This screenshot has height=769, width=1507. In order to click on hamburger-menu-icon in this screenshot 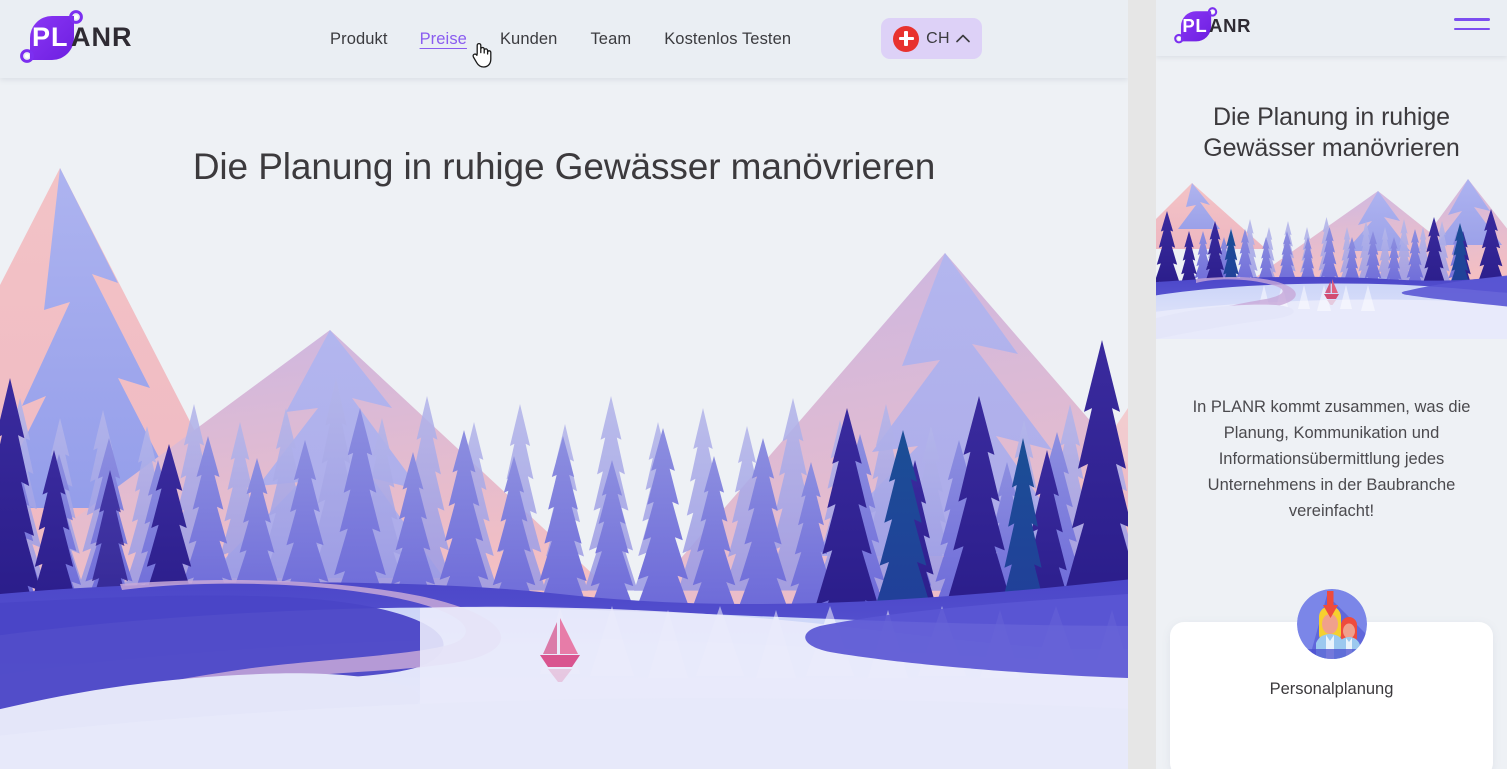, I will do `click(1472, 28)`.